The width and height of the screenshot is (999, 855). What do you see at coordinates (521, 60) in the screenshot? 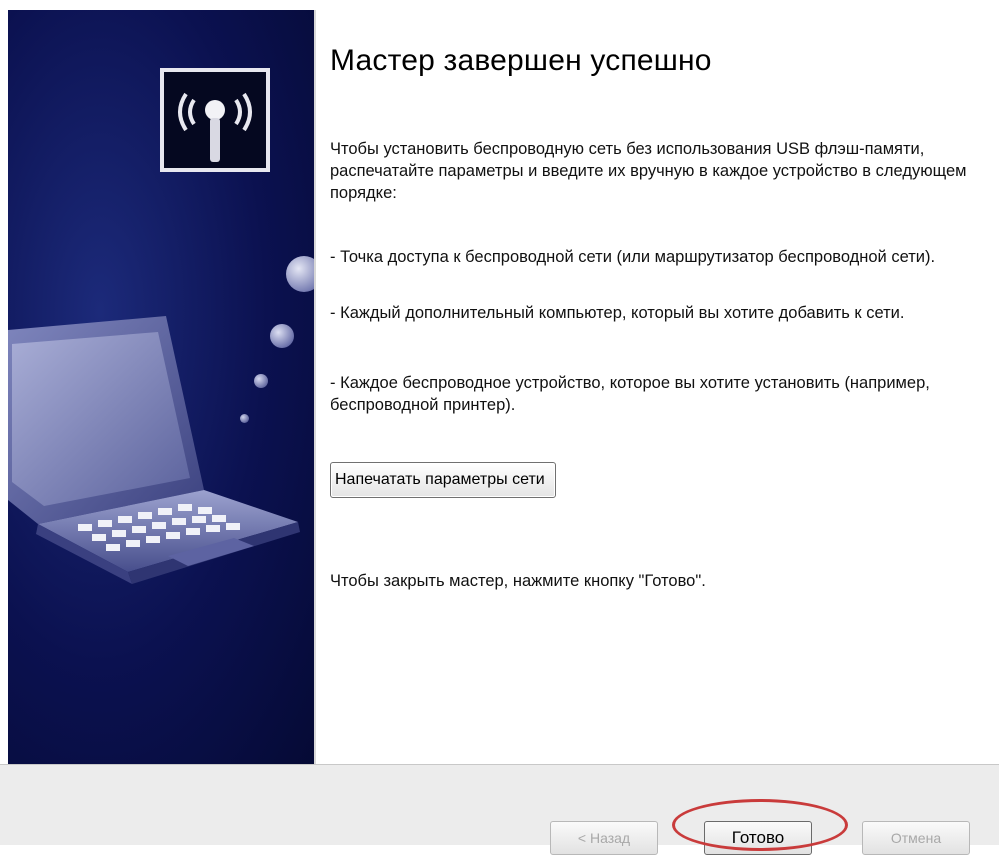
I see `page-title: Мастер завершен успешно` at bounding box center [521, 60].